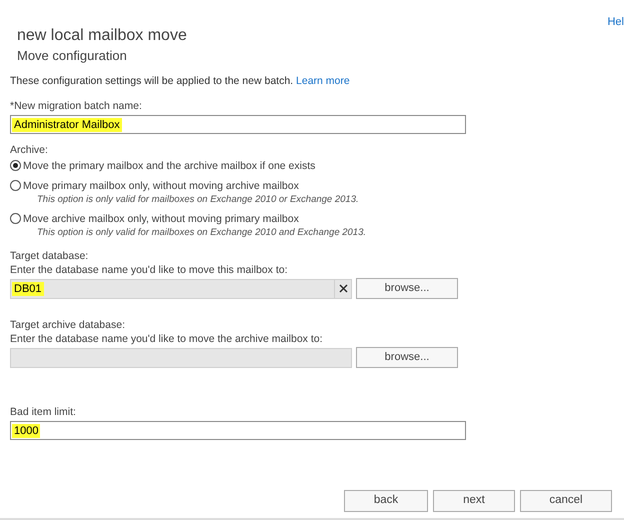 This screenshot has width=624, height=520. What do you see at coordinates (50, 256) in the screenshot?
I see `field-label: Target database:` at bounding box center [50, 256].